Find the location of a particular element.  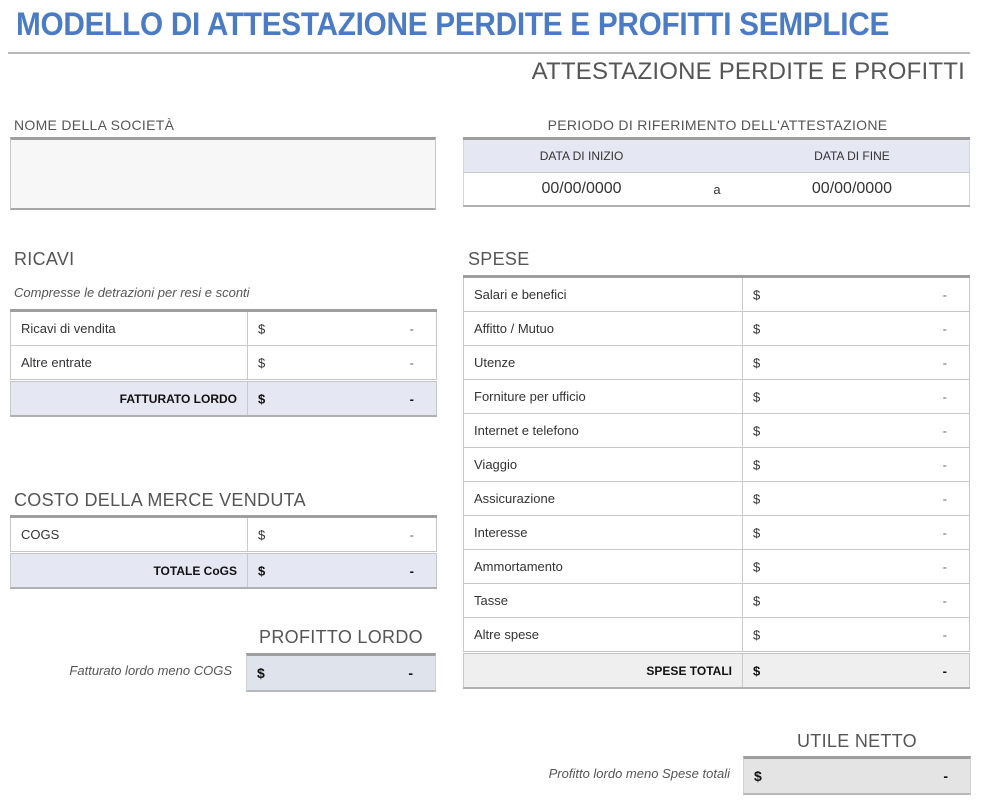

table-row: Forniture per ufficio $ - is located at coordinates (716, 396).